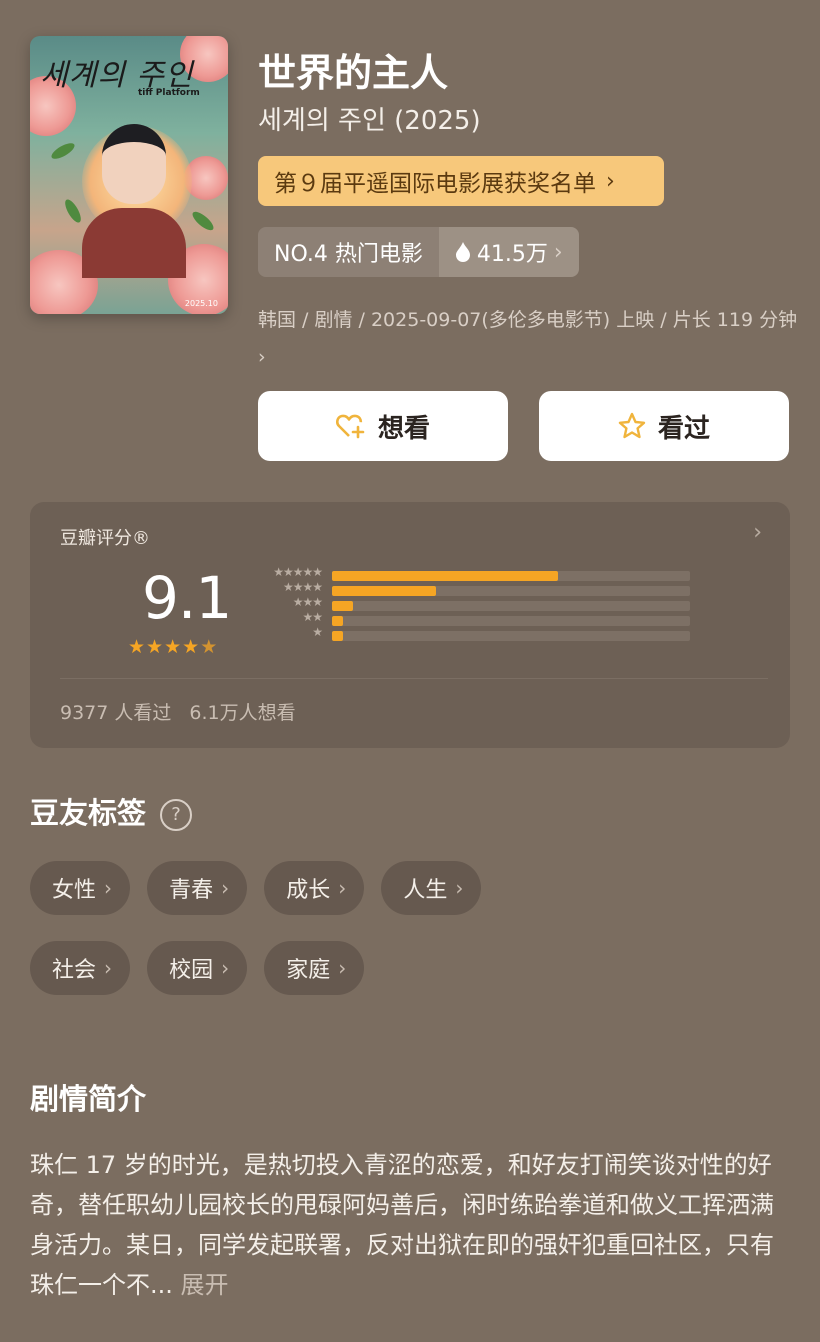 This screenshot has height=1342, width=820. What do you see at coordinates (425, 890) in the screenshot?
I see `tag-label: 人生` at bounding box center [425, 890].